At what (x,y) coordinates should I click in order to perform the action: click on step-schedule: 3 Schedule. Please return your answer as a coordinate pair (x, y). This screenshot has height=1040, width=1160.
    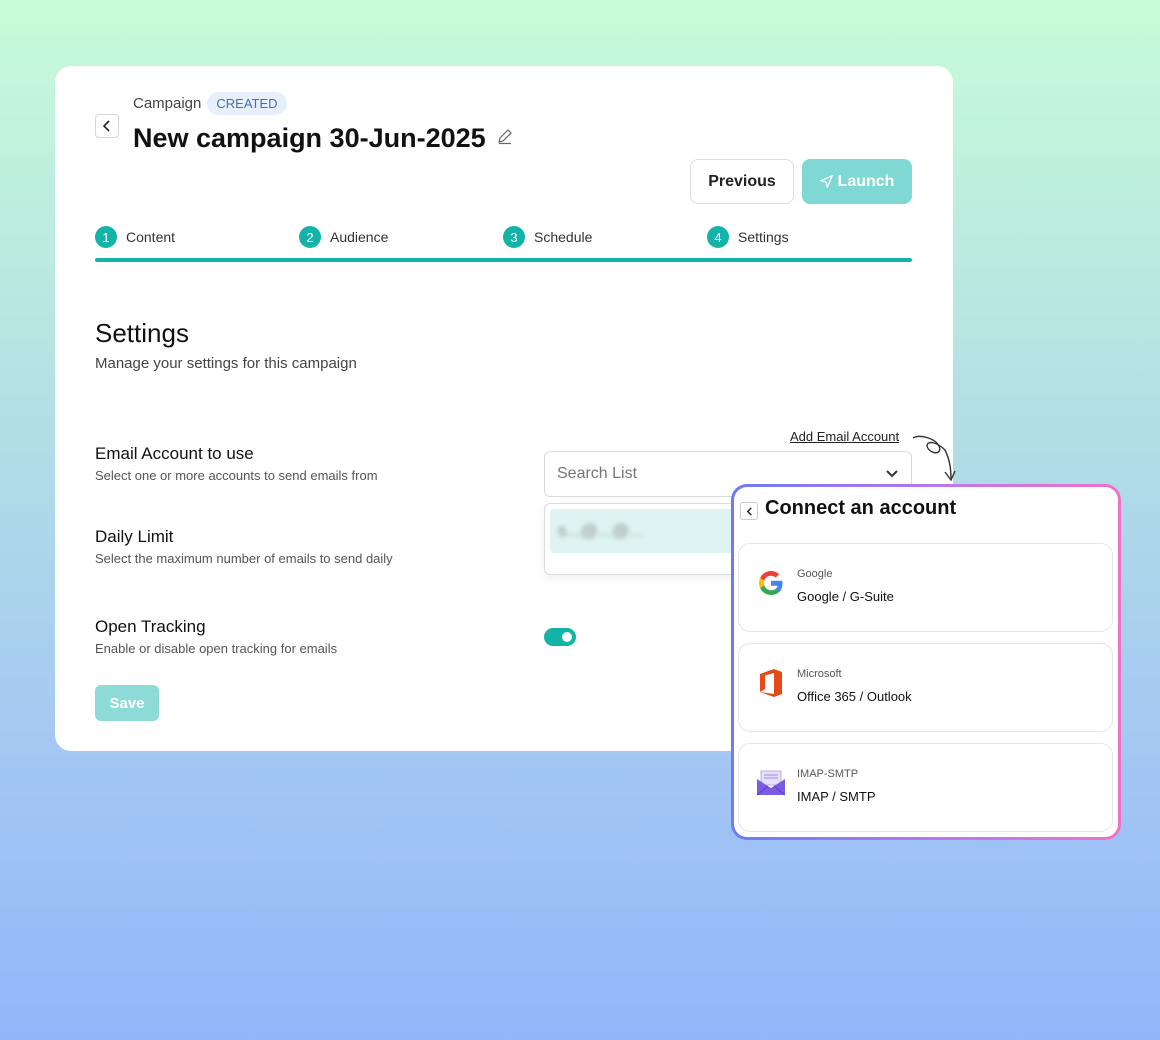
    Looking at the image, I should click on (547, 237).